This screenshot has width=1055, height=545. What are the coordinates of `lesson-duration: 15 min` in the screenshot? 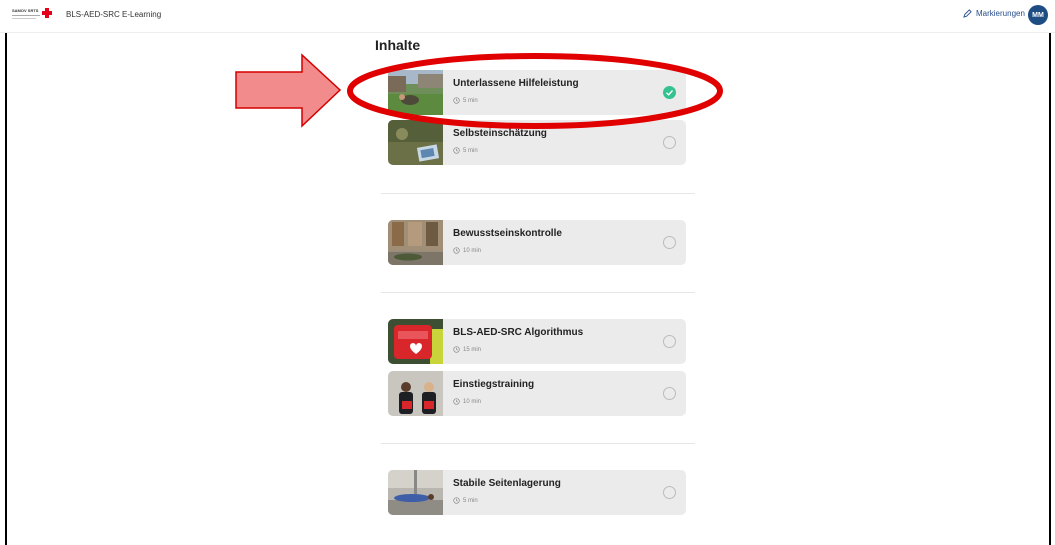 It's located at (467, 349).